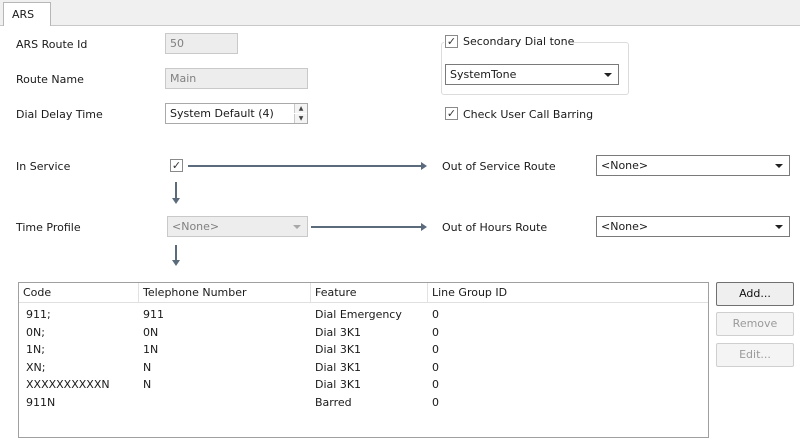 This screenshot has width=800, height=446. I want to click on dial-delay-value: System Default (4), so click(222, 113).